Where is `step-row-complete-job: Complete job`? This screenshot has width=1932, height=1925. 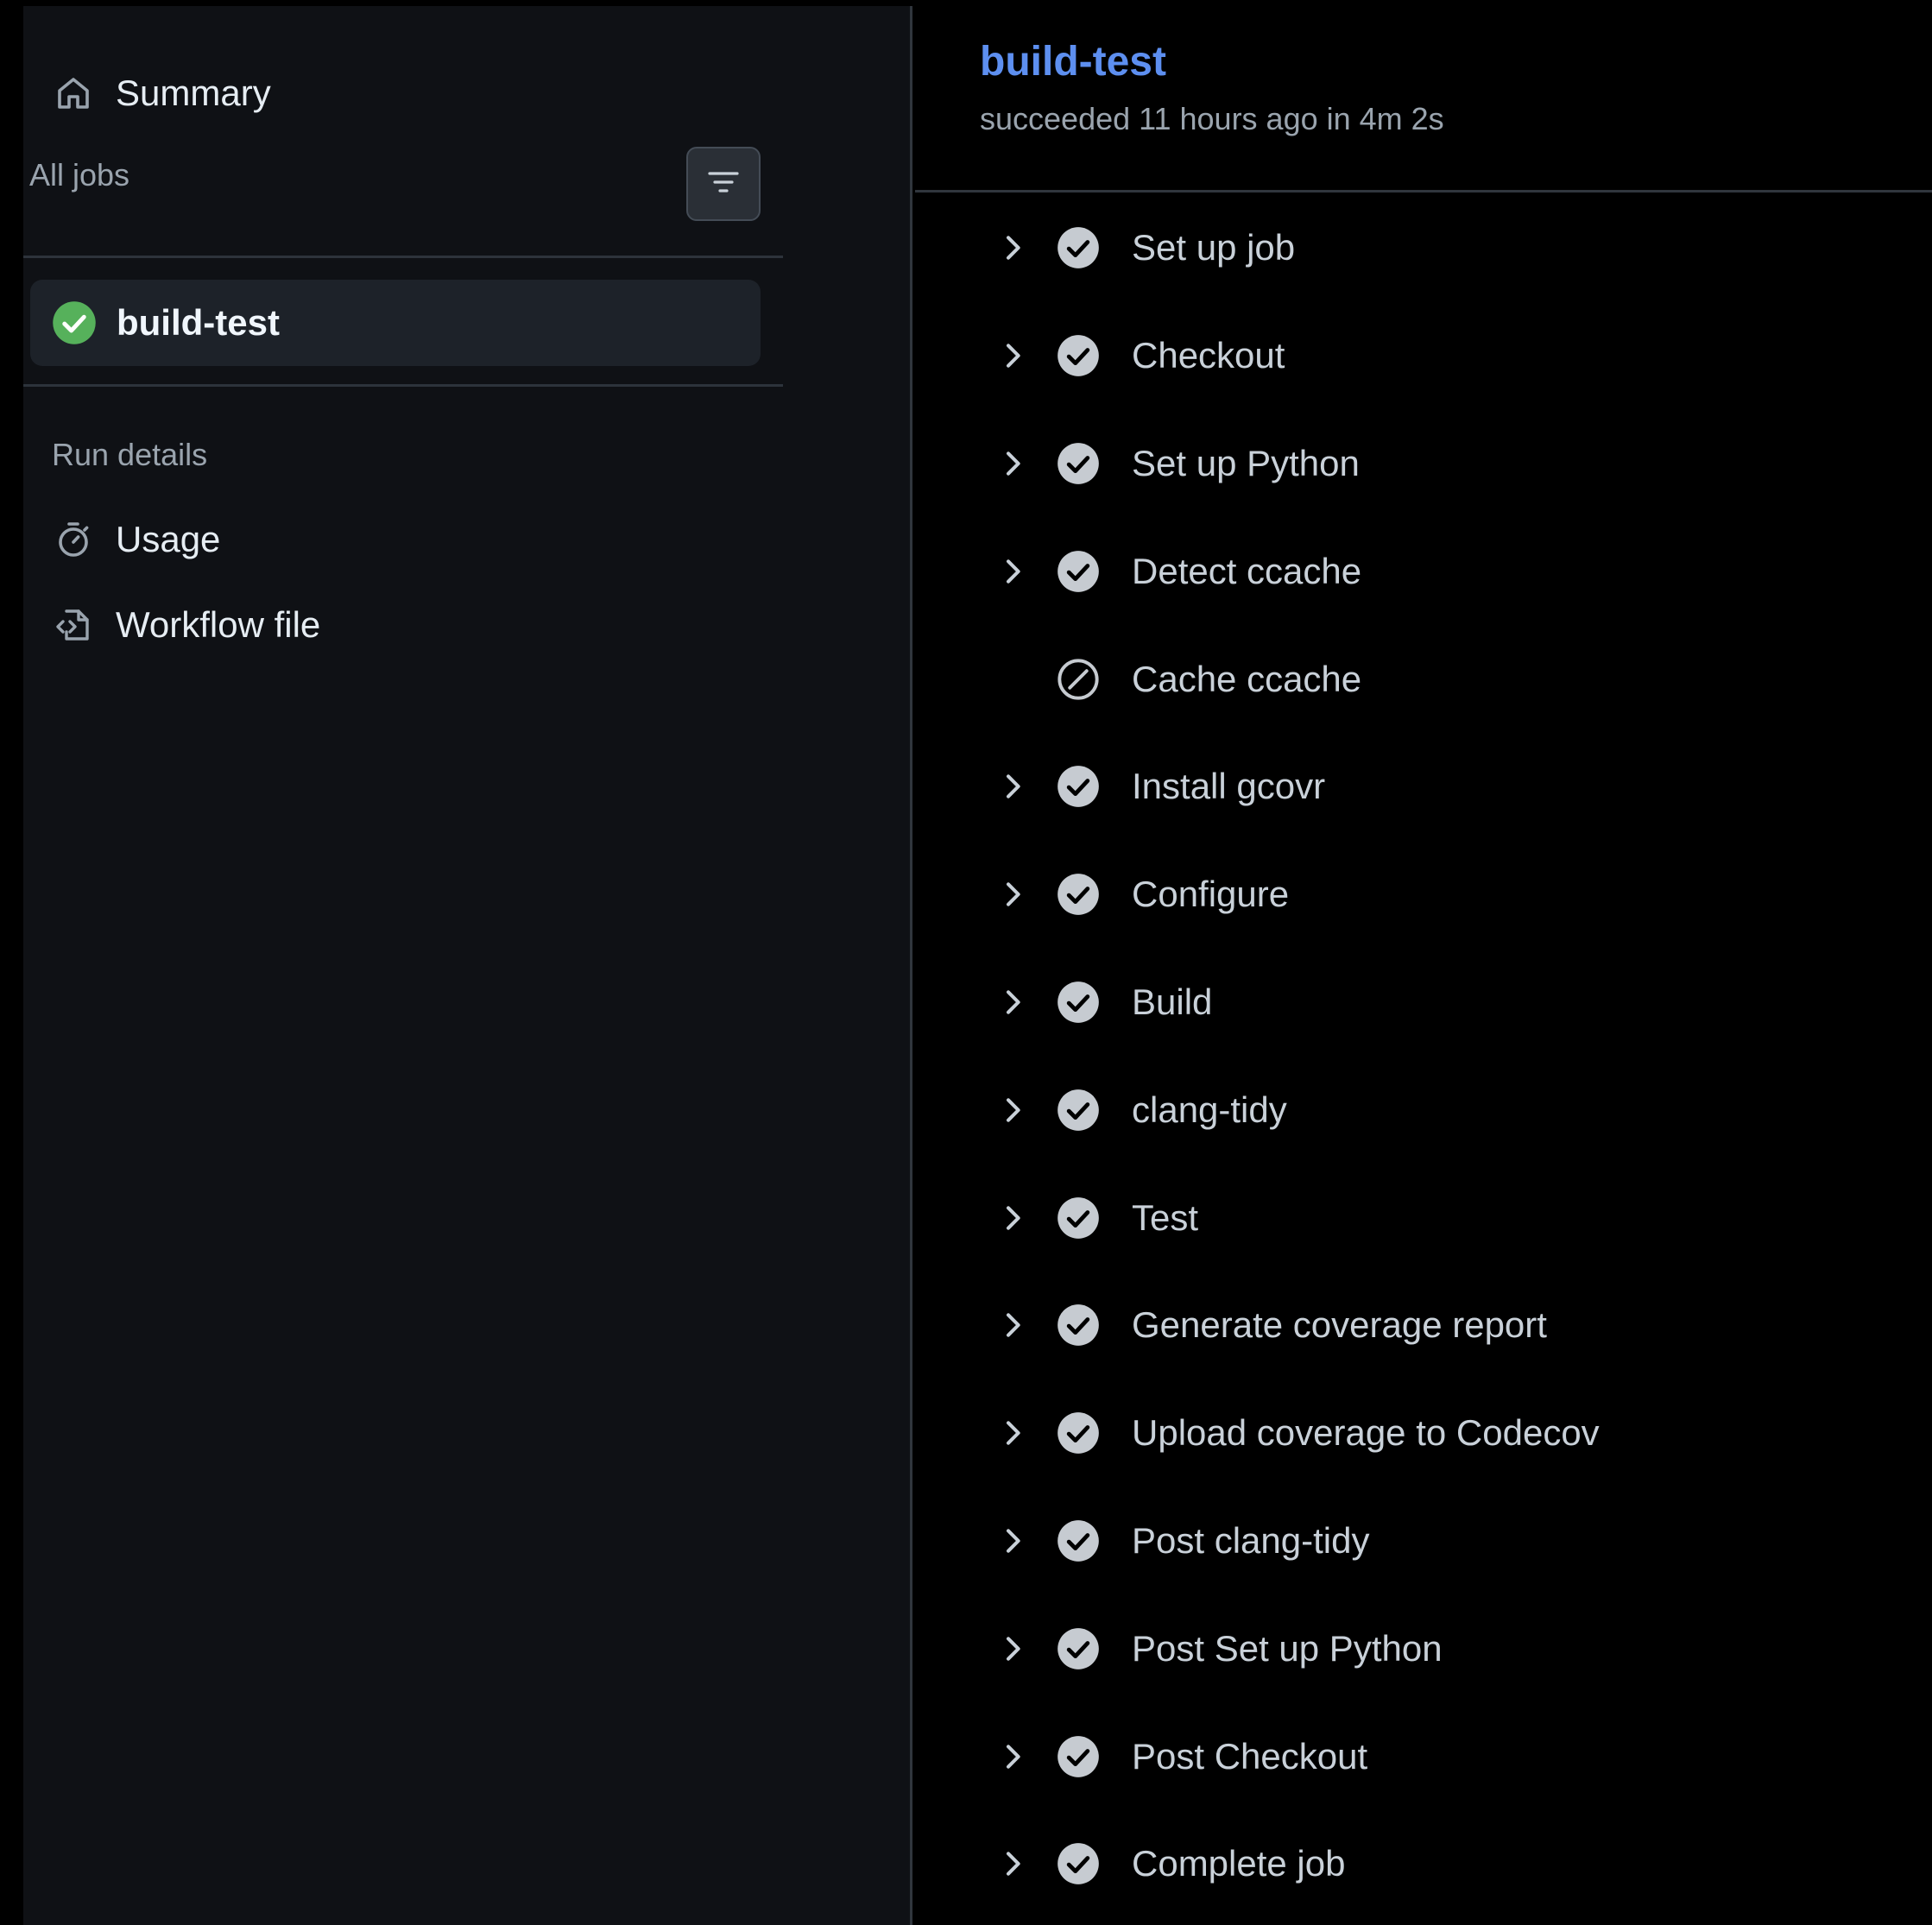
step-row-complete-job: Complete job is located at coordinates (1423, 1864).